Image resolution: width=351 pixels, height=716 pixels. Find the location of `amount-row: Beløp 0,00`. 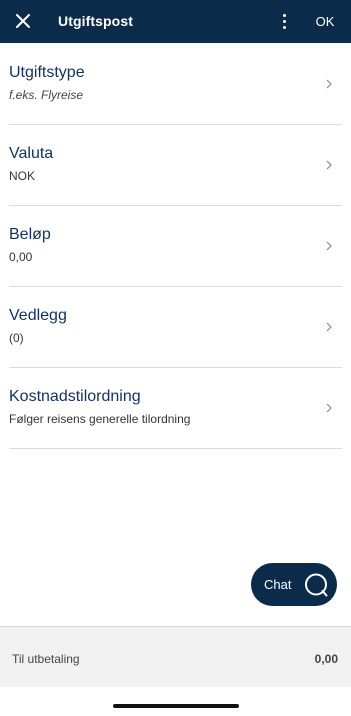

amount-row: Beløp 0,00 is located at coordinates (175, 246).